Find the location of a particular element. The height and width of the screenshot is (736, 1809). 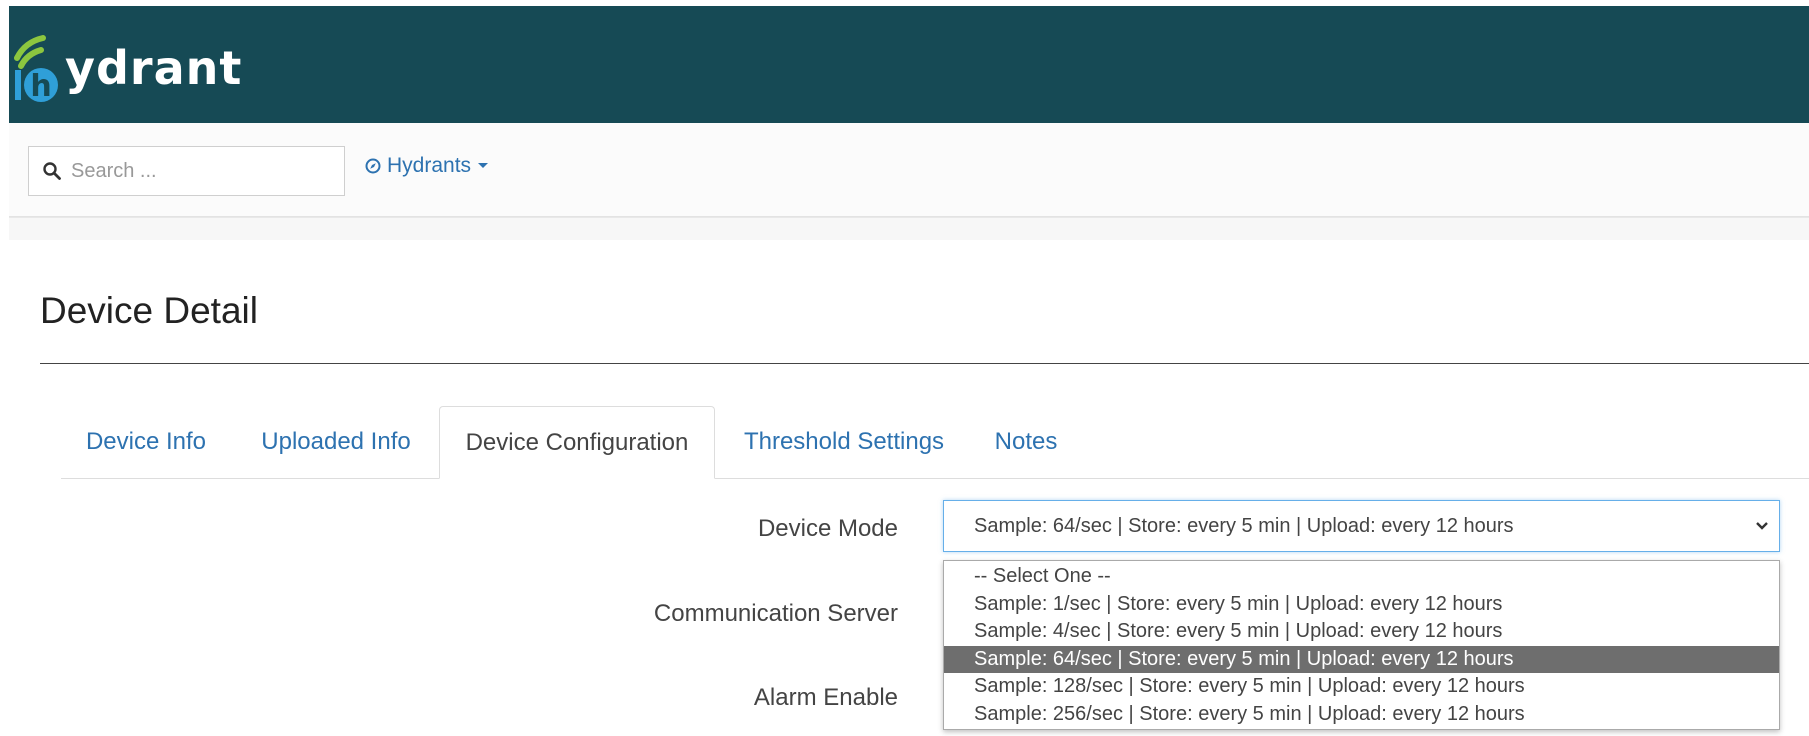

chevron-down-icon is located at coordinates (1762, 526).